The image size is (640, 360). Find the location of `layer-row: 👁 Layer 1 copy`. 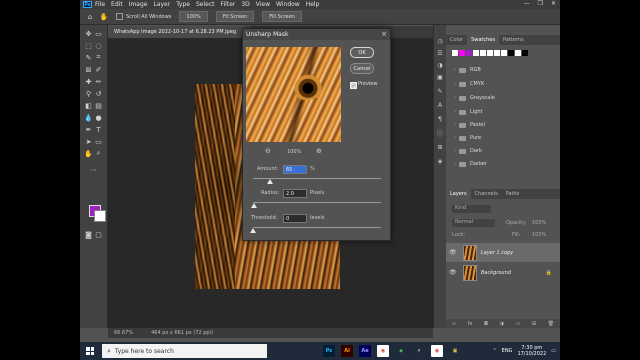

layer-row: 👁 Layer 1 copy is located at coordinates (503, 252).